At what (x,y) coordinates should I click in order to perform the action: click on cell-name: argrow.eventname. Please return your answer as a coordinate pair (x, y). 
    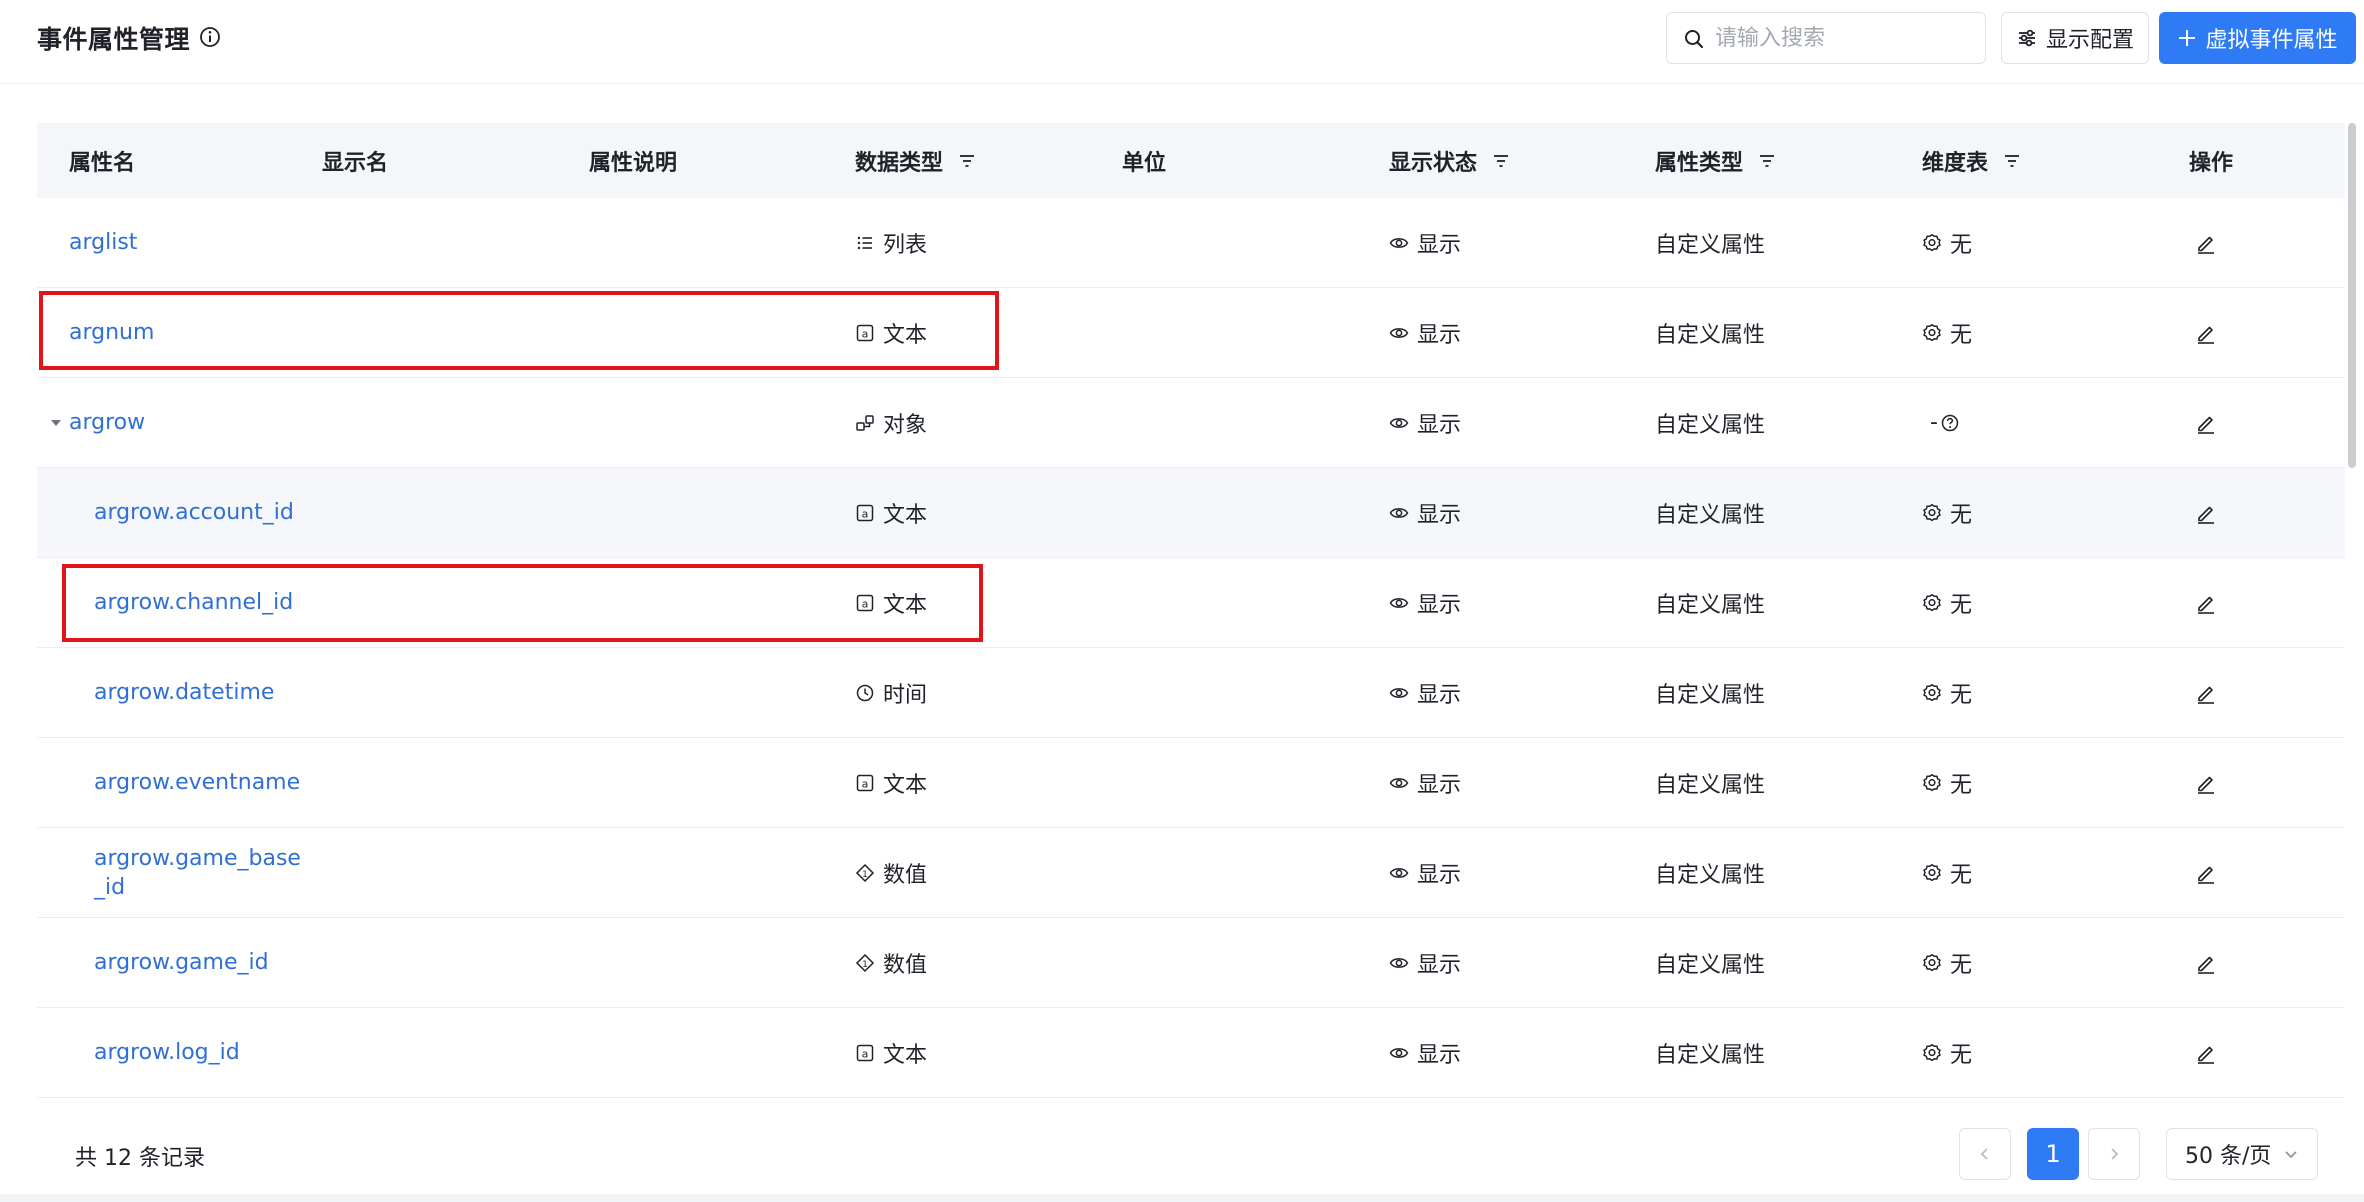
    Looking at the image, I should click on (197, 782).